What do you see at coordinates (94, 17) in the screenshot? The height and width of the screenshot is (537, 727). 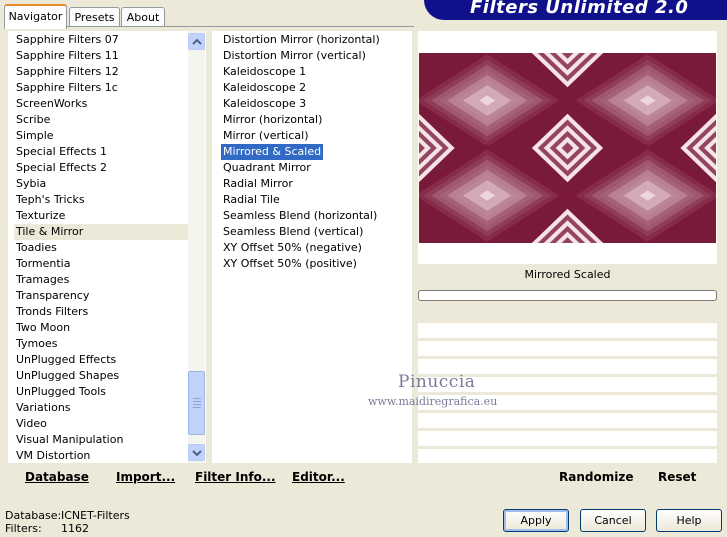 I see `tab-presets: Presets` at bounding box center [94, 17].